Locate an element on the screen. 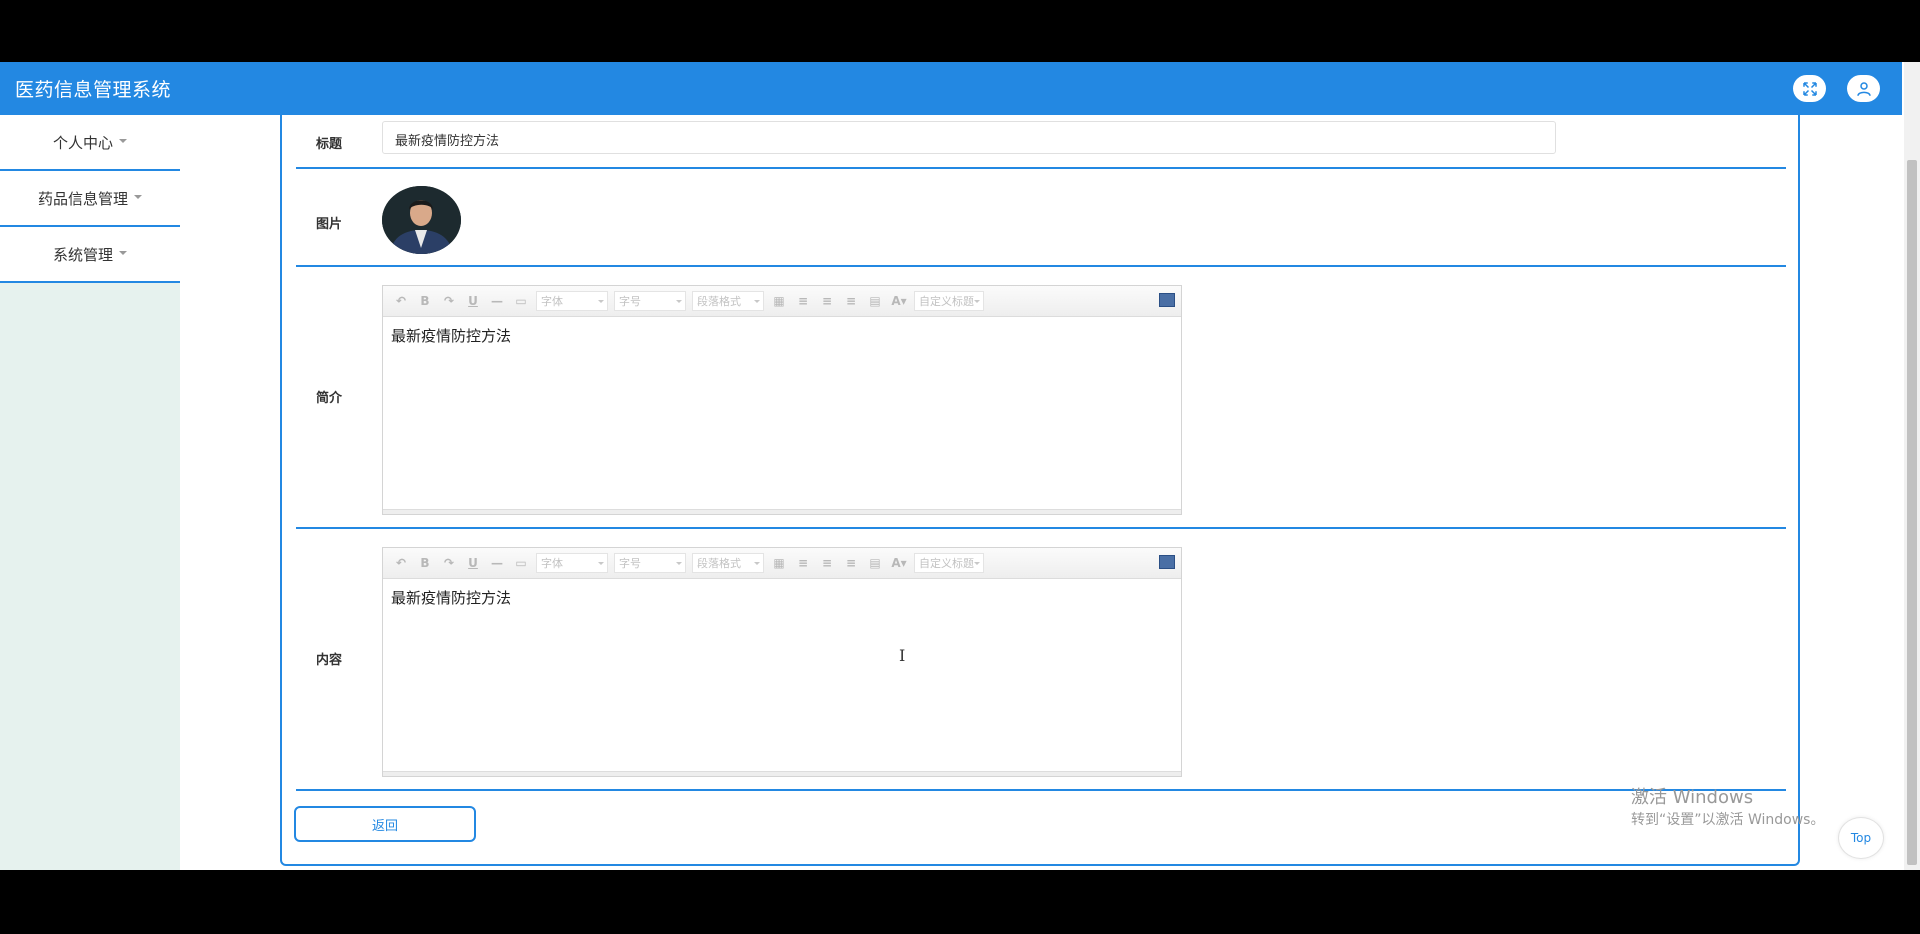 Image resolution: width=1920 pixels, height=934 pixels. fullscreen-icon is located at coordinates (1809, 88).